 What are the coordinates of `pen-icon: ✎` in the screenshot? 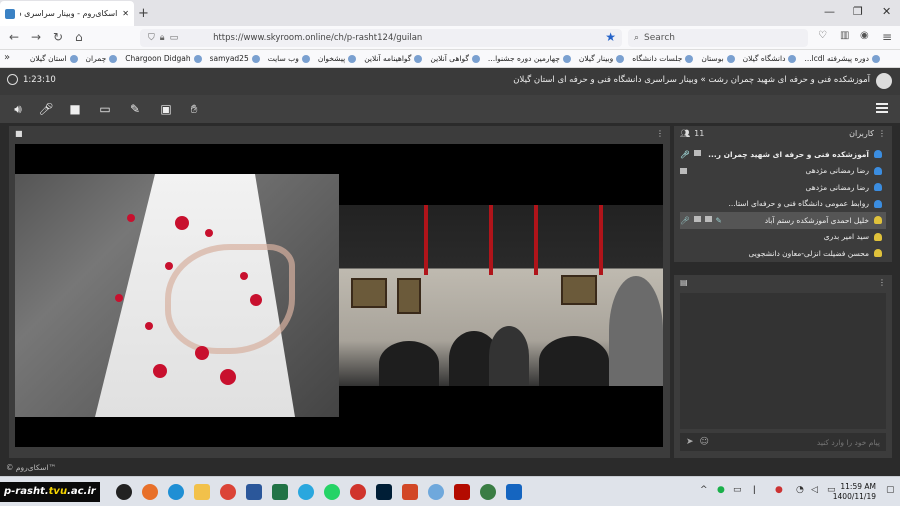 It's located at (719, 220).